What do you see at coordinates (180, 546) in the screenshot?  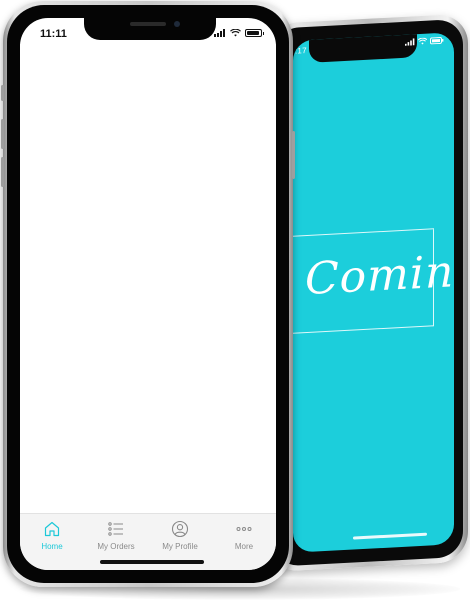 I see `tab-my-profile-label: My Profile` at bounding box center [180, 546].